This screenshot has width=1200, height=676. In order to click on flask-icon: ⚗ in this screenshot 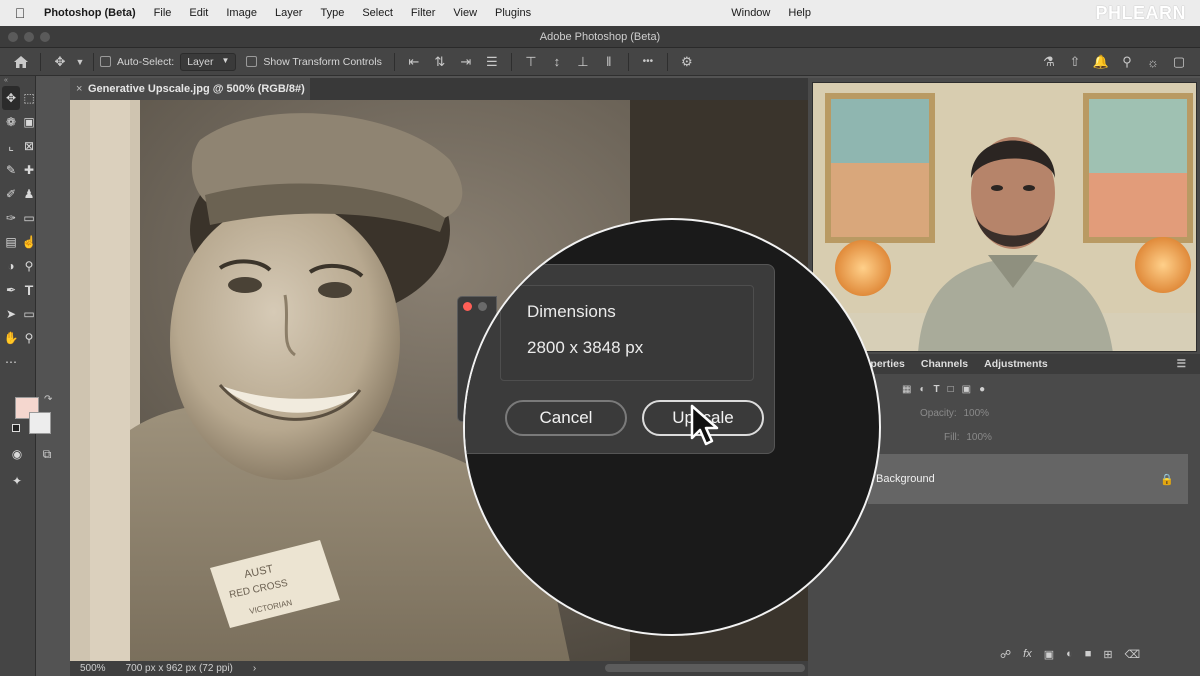, I will do `click(1049, 62)`.